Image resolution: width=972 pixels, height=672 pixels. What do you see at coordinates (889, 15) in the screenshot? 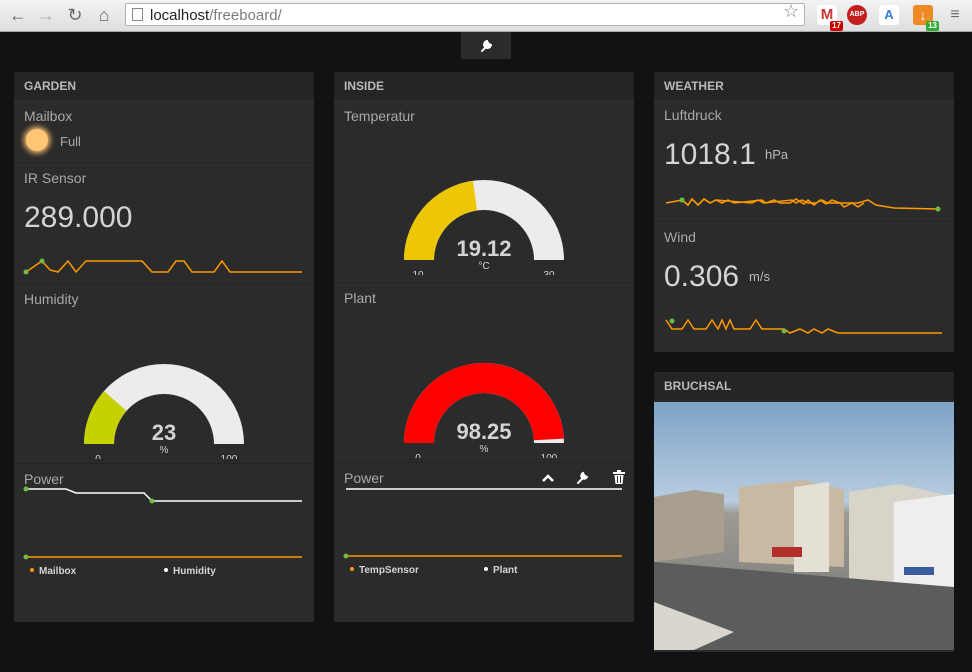
I see `translate-icon: A` at bounding box center [889, 15].